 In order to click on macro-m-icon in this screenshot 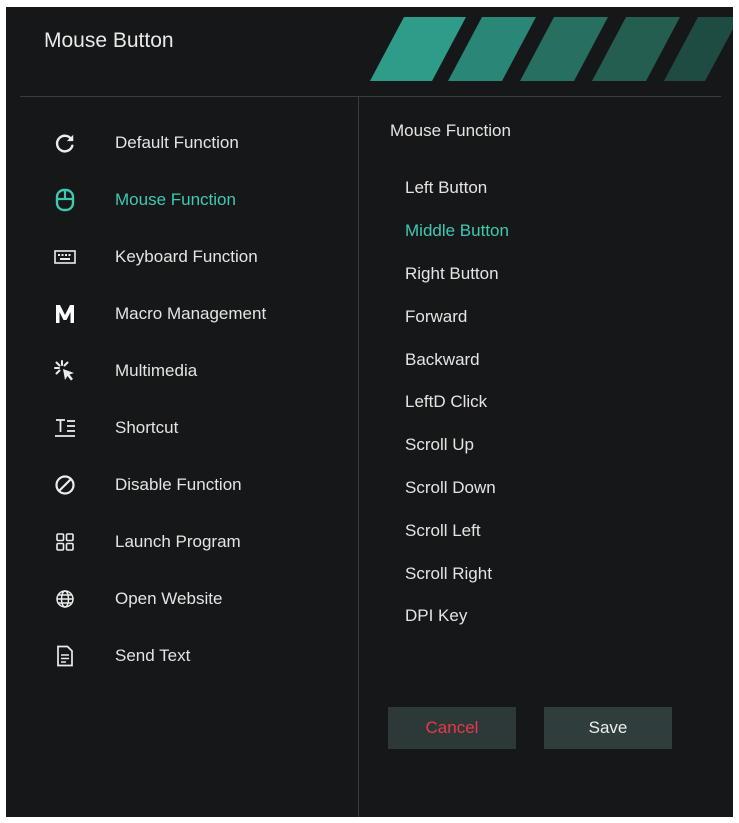, I will do `click(65, 314)`.